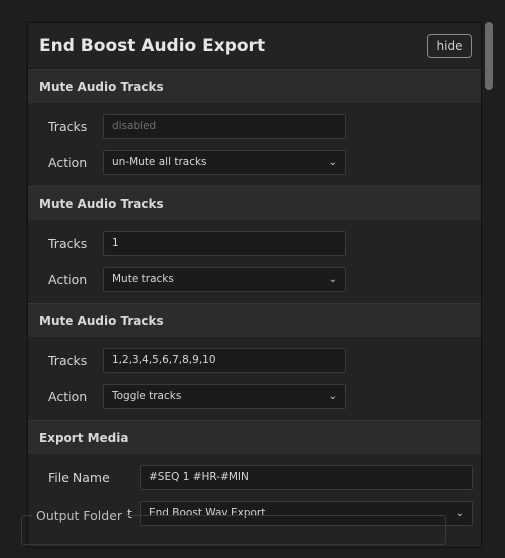  What do you see at coordinates (233, 526) in the screenshot?
I see `output-folder-fieldset: Output Folder` at bounding box center [233, 526].